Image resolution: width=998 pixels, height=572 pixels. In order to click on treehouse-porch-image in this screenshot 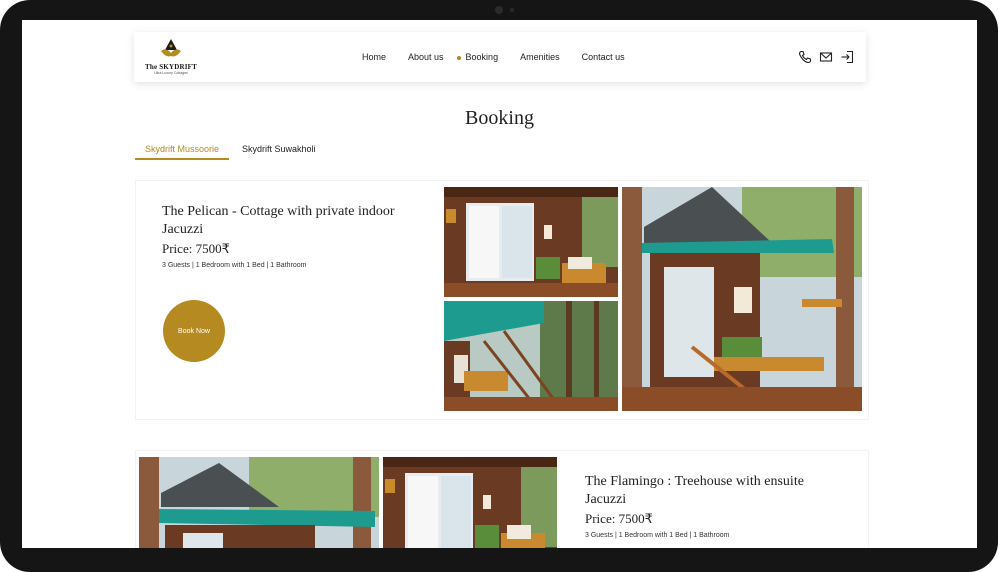, I will do `click(470, 502)`.